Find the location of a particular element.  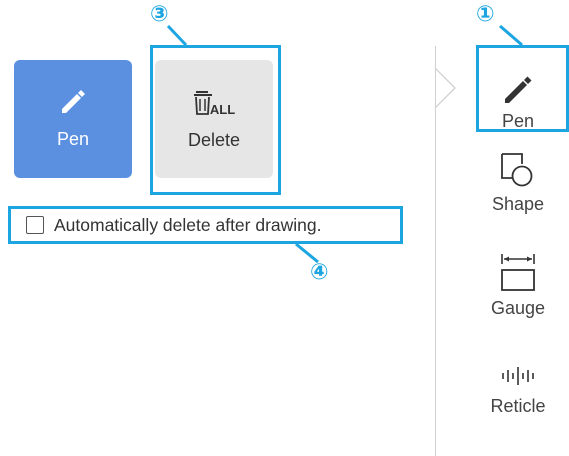

toolbar-item-label: Gauge is located at coordinates (518, 308).